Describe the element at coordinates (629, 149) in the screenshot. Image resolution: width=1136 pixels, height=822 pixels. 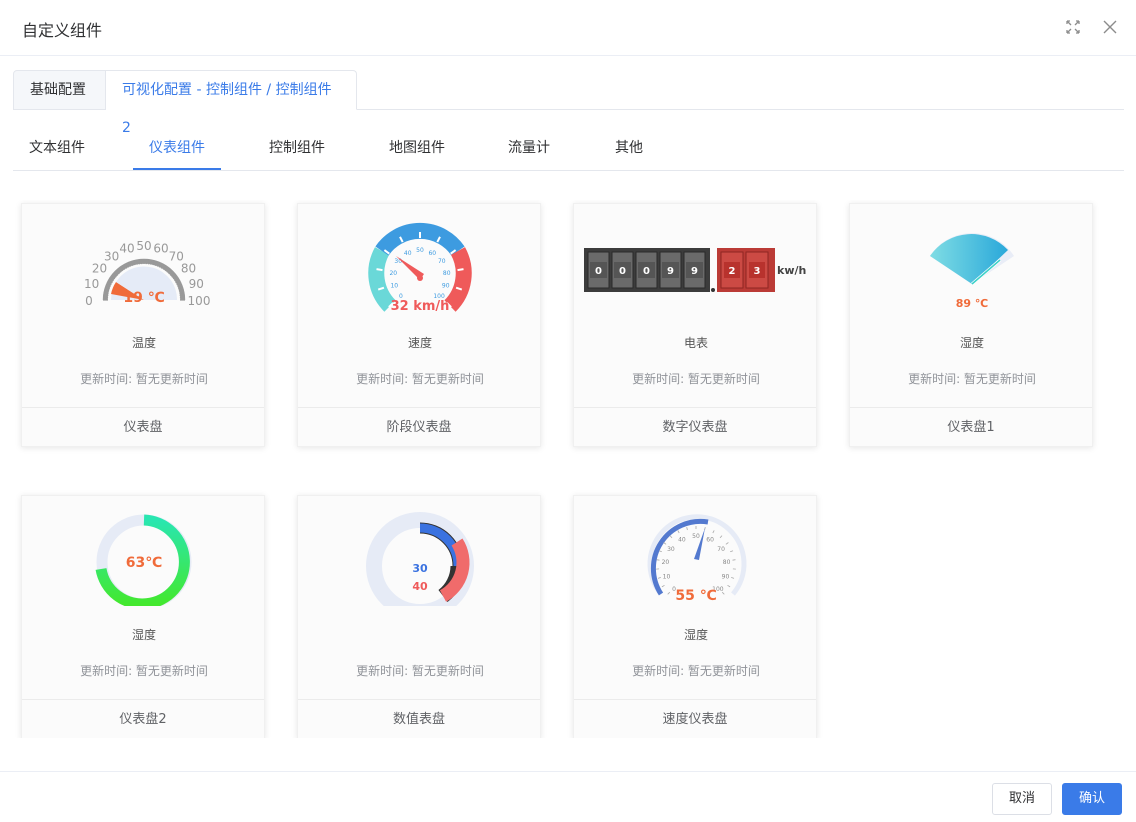
I see `tab-other: 其他` at that location.